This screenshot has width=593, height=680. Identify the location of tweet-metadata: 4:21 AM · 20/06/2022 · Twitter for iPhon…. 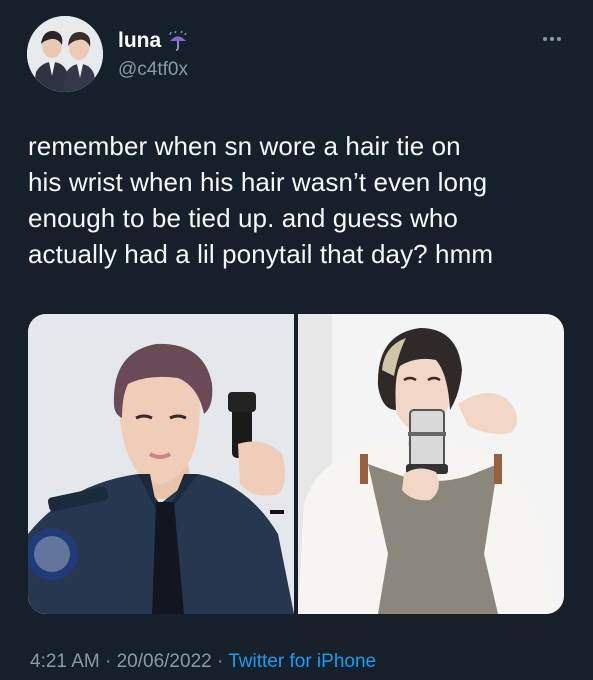
(203, 662).